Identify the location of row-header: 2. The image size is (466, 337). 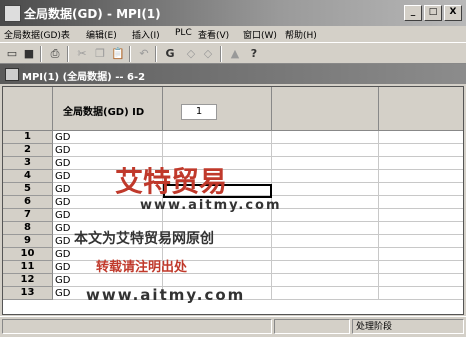
(28, 150).